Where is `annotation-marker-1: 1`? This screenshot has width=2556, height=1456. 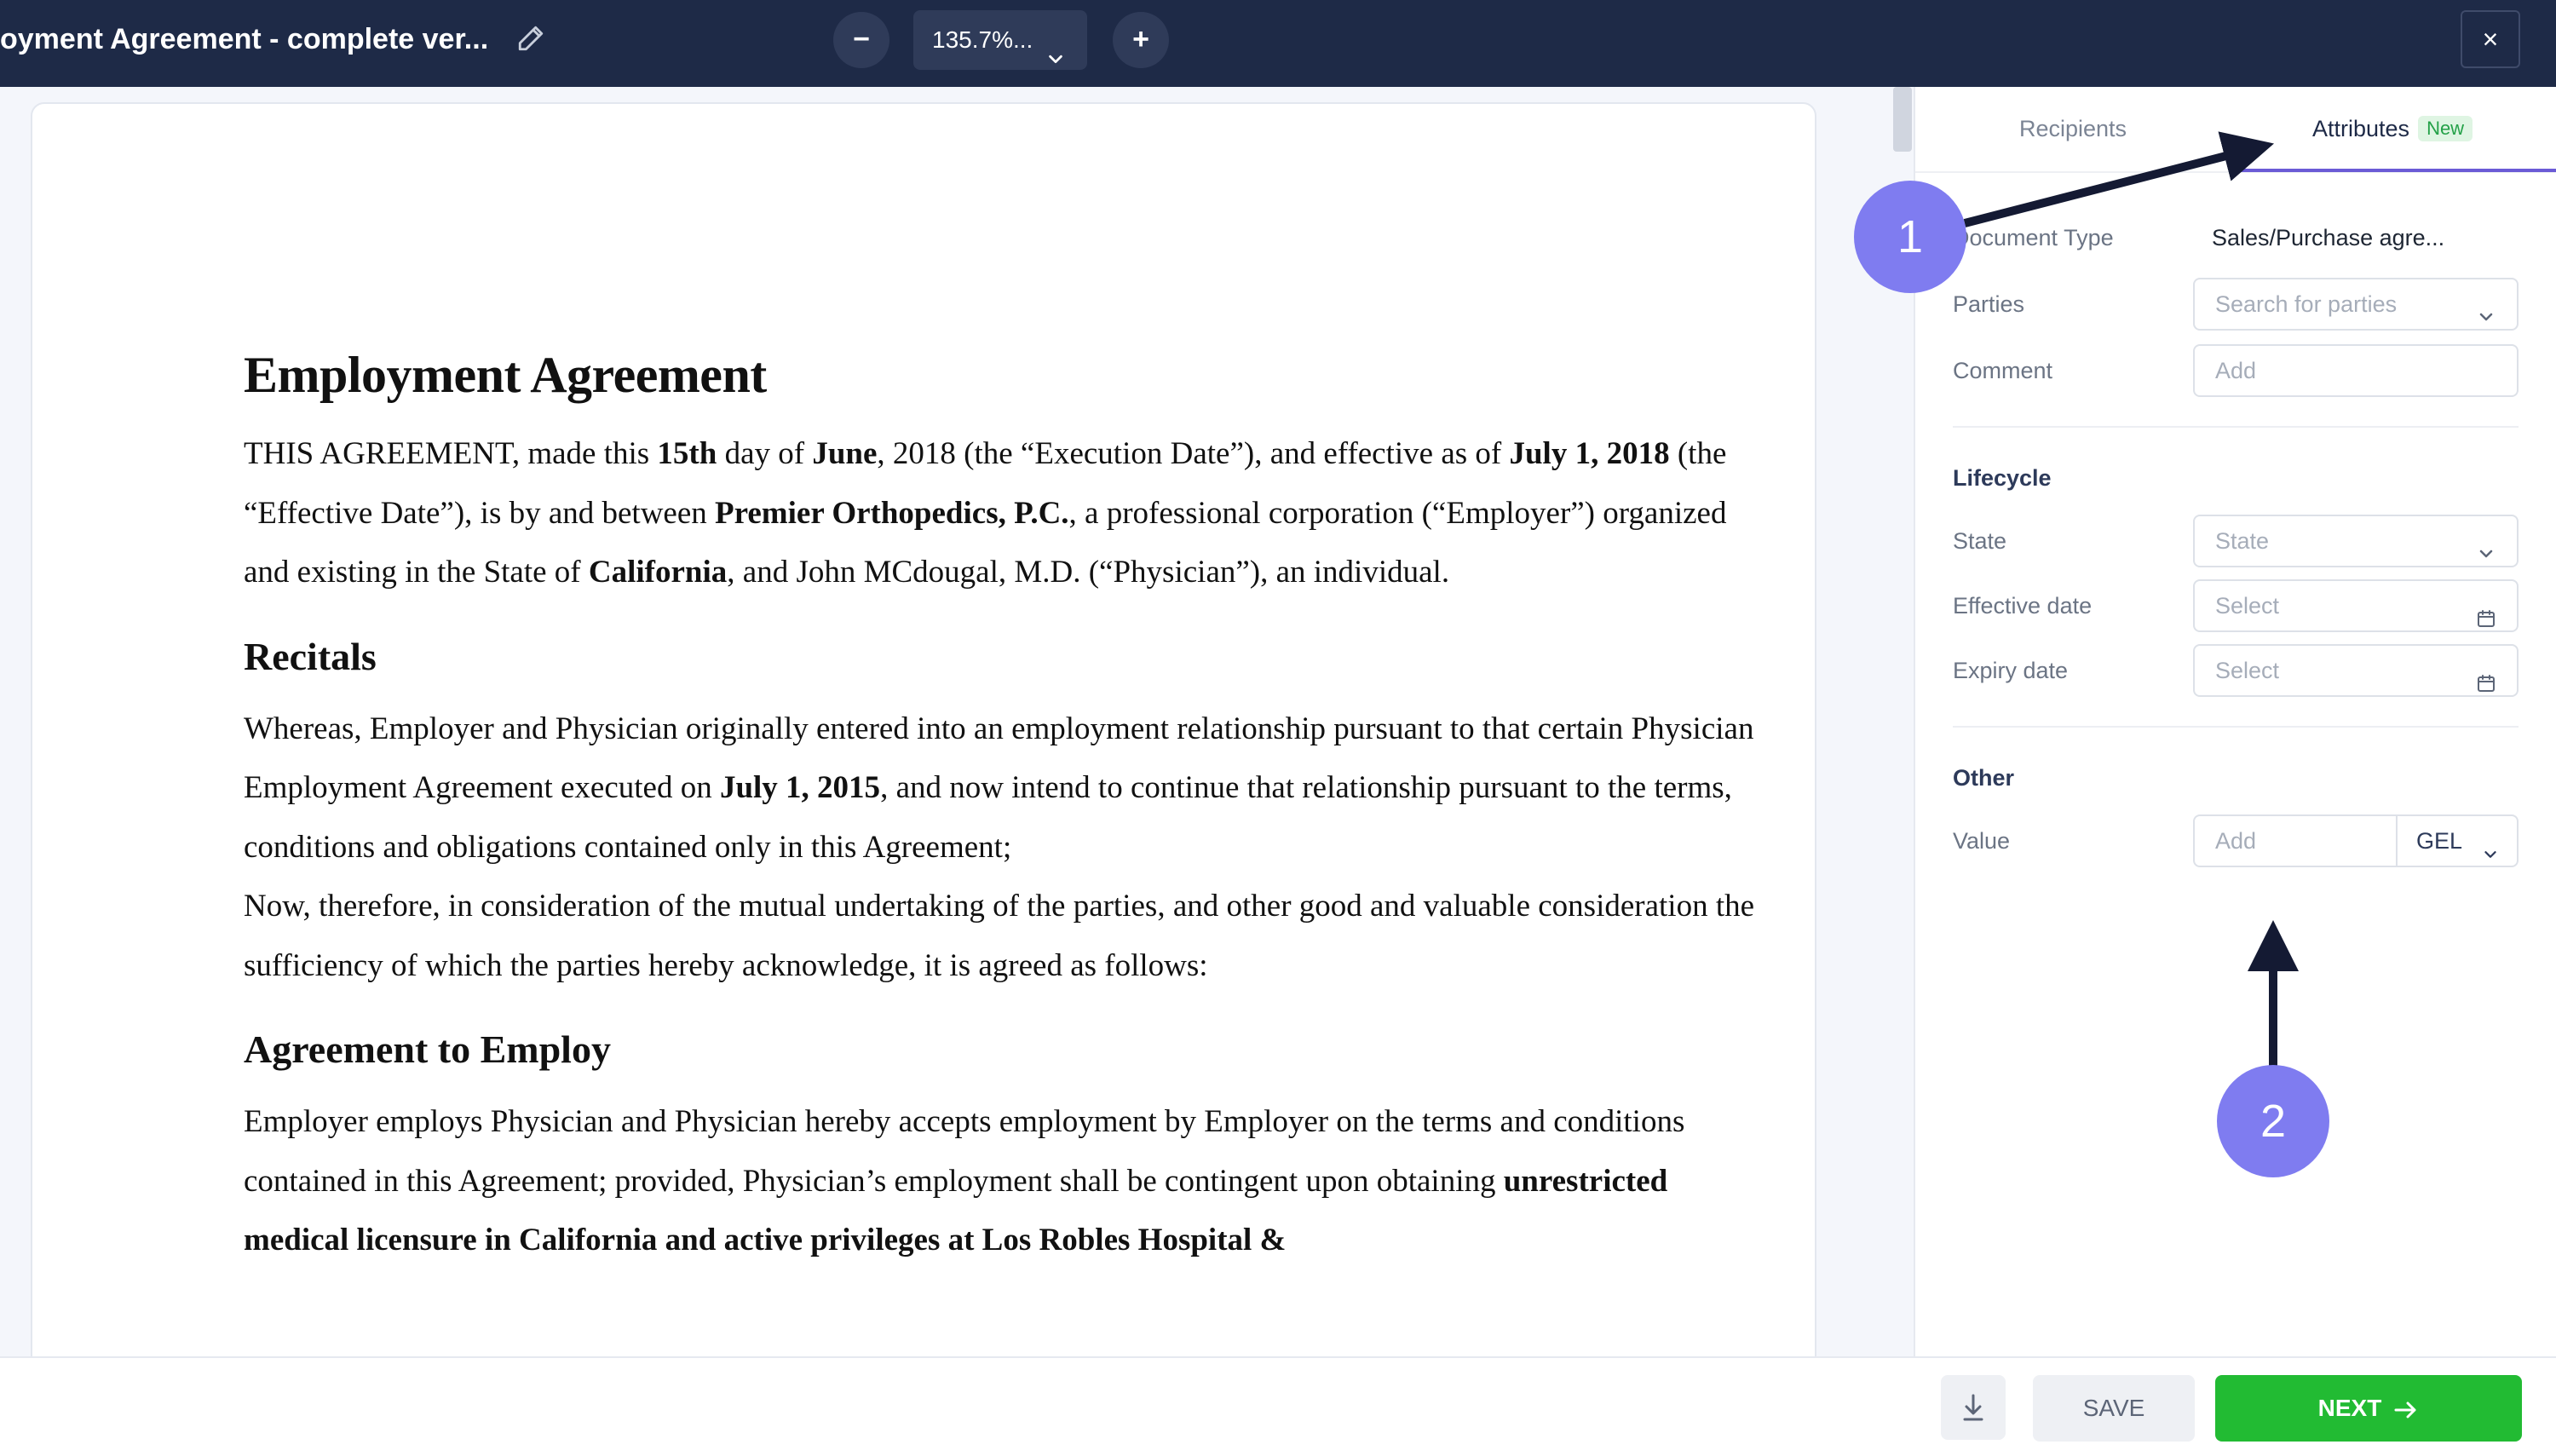 annotation-marker-1: 1 is located at coordinates (1910, 237).